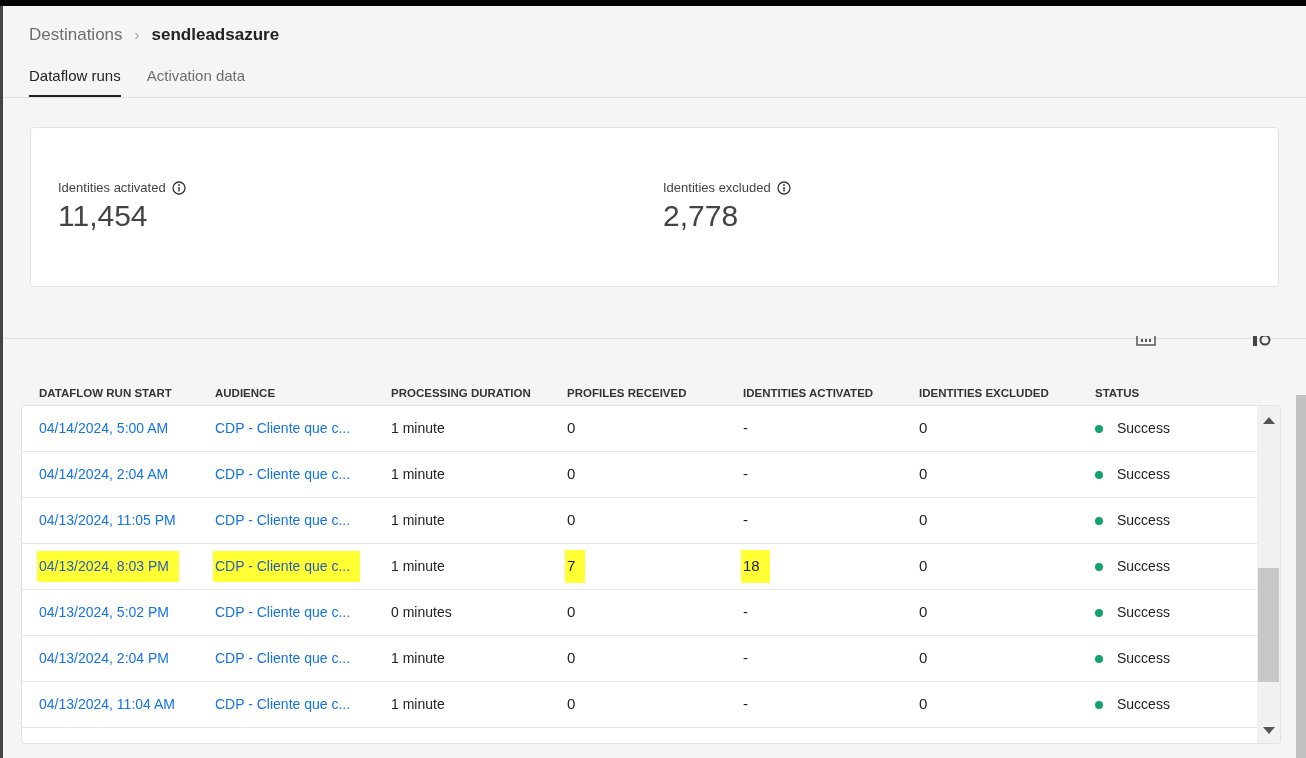  Describe the element at coordinates (75, 80) in the screenshot. I see `tab: Dataflow runs` at that location.